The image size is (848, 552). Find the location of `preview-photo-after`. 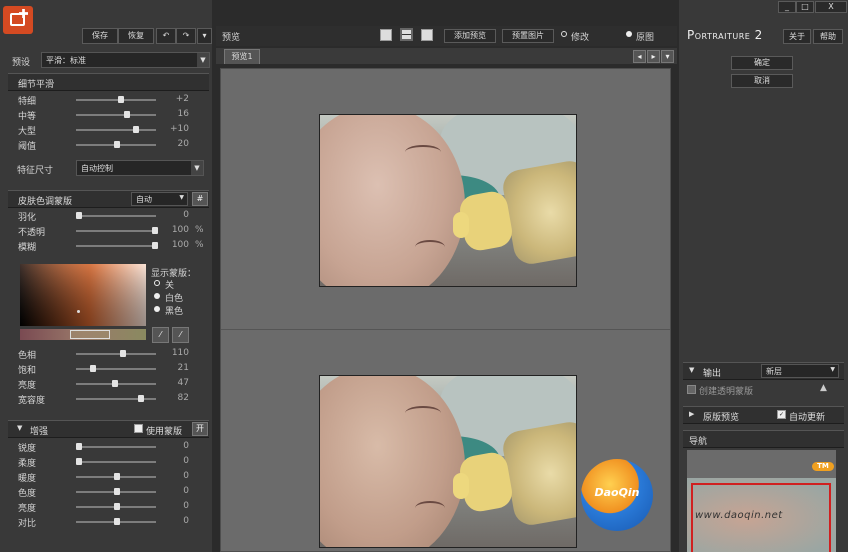

preview-photo-after is located at coordinates (448, 200).